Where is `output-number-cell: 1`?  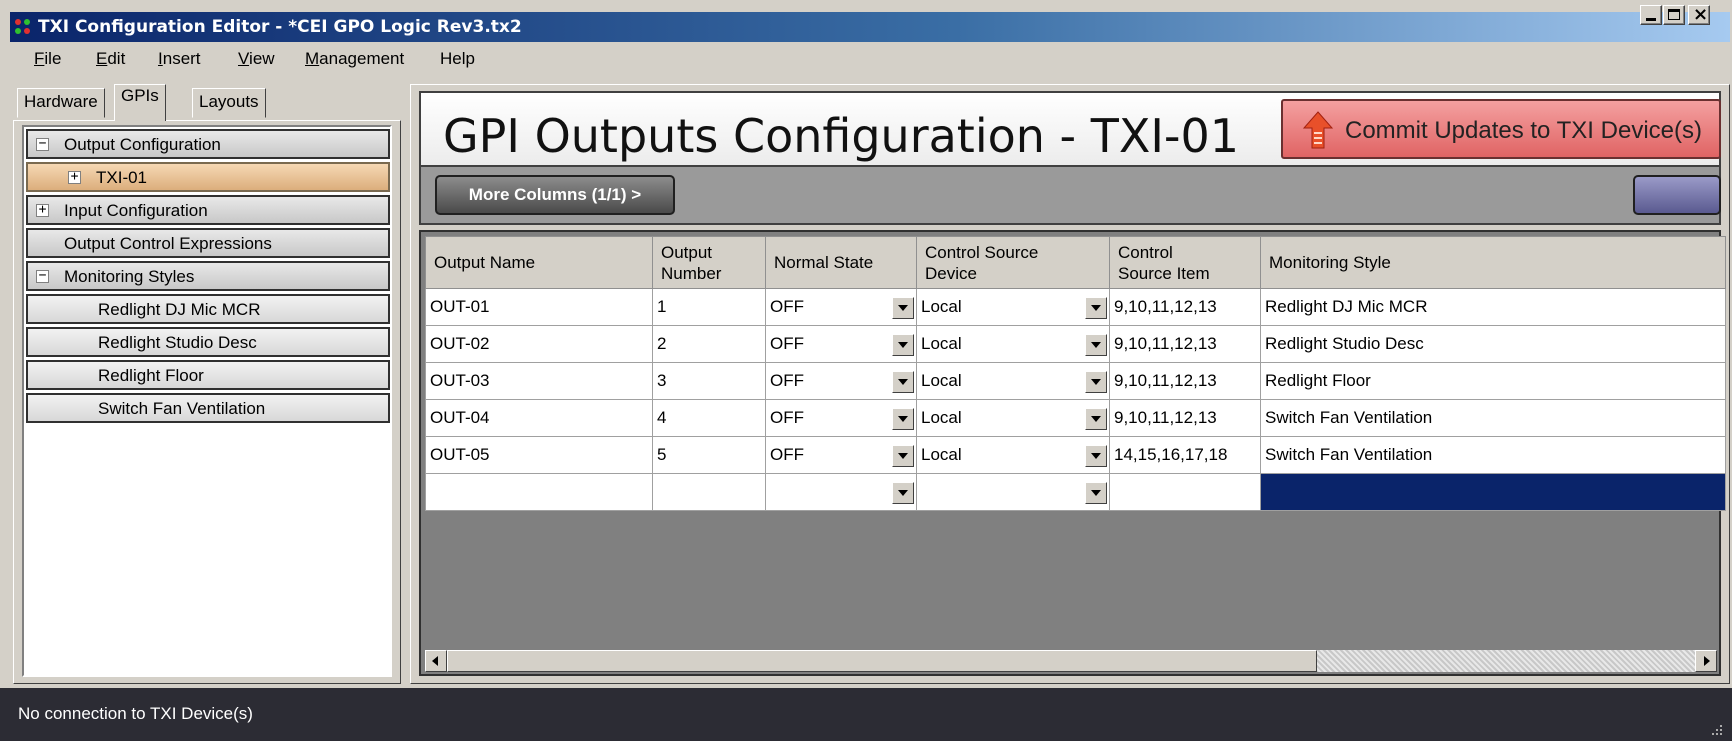 output-number-cell: 1 is located at coordinates (709, 307).